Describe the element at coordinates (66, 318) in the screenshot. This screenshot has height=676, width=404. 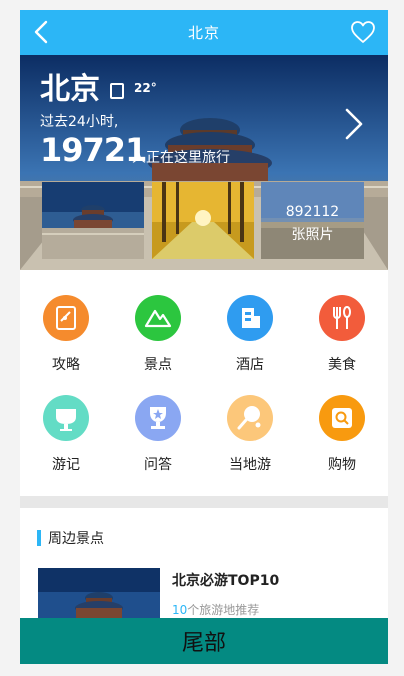
I see `guide-icon` at that location.